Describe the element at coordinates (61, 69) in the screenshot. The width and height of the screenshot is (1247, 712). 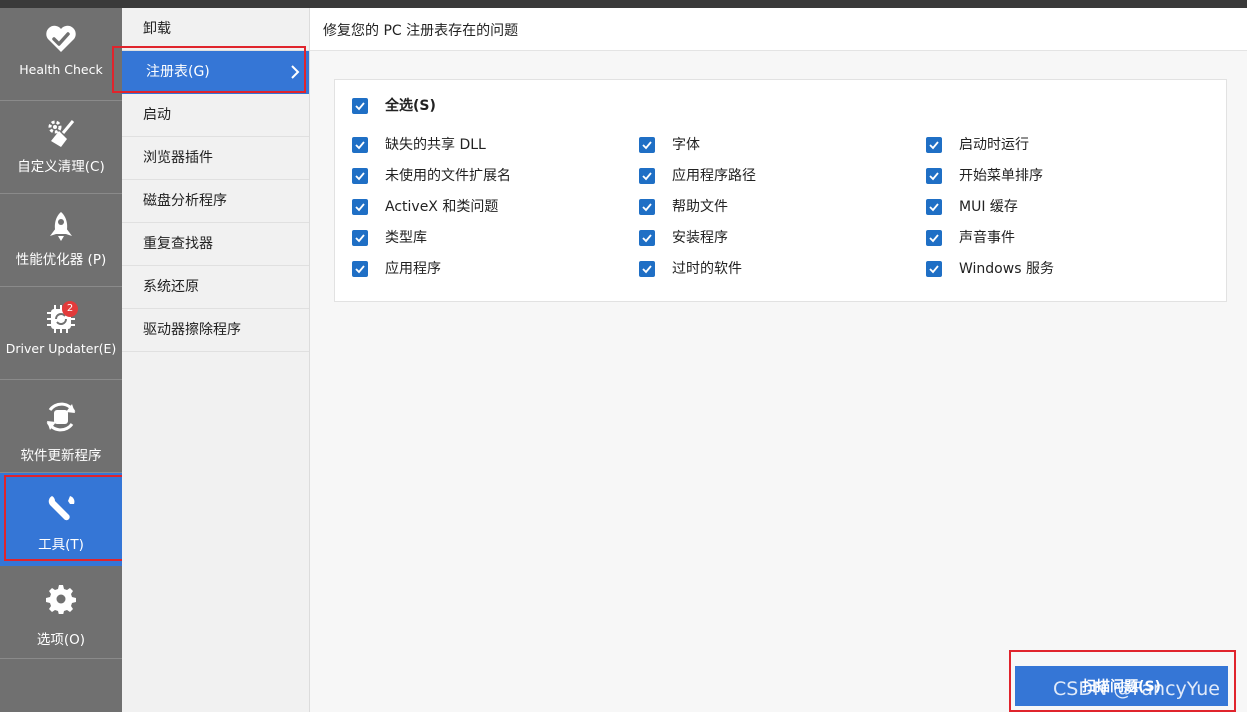
I see `nav-label: Health Check` at that location.